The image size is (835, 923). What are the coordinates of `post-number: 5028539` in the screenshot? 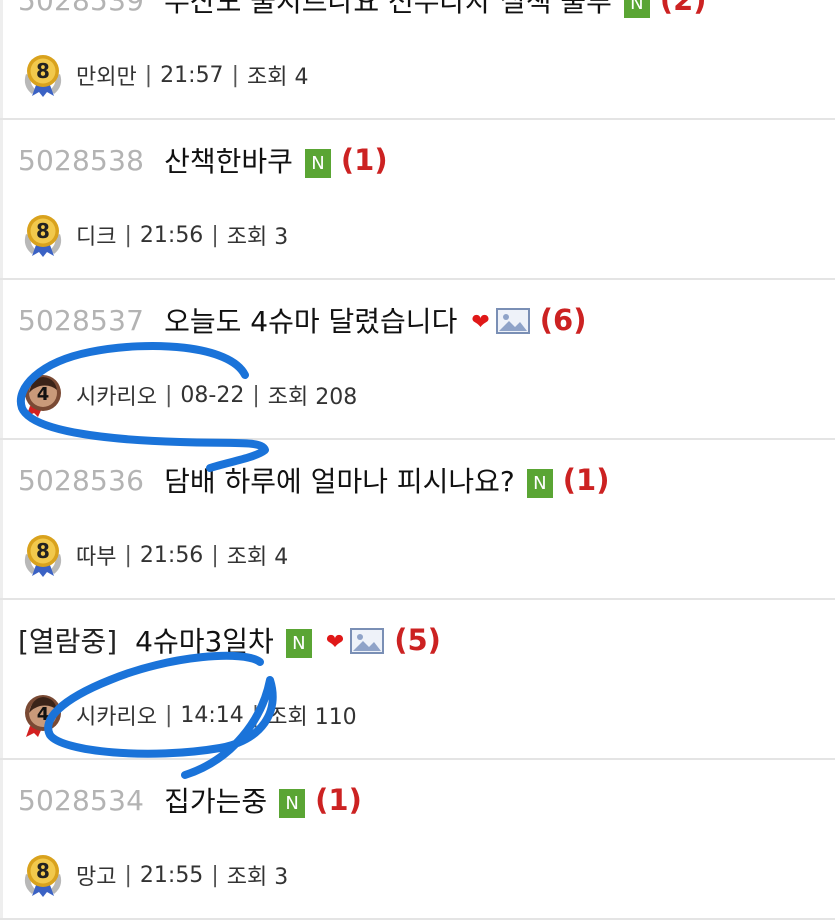 It's located at (81, 8).